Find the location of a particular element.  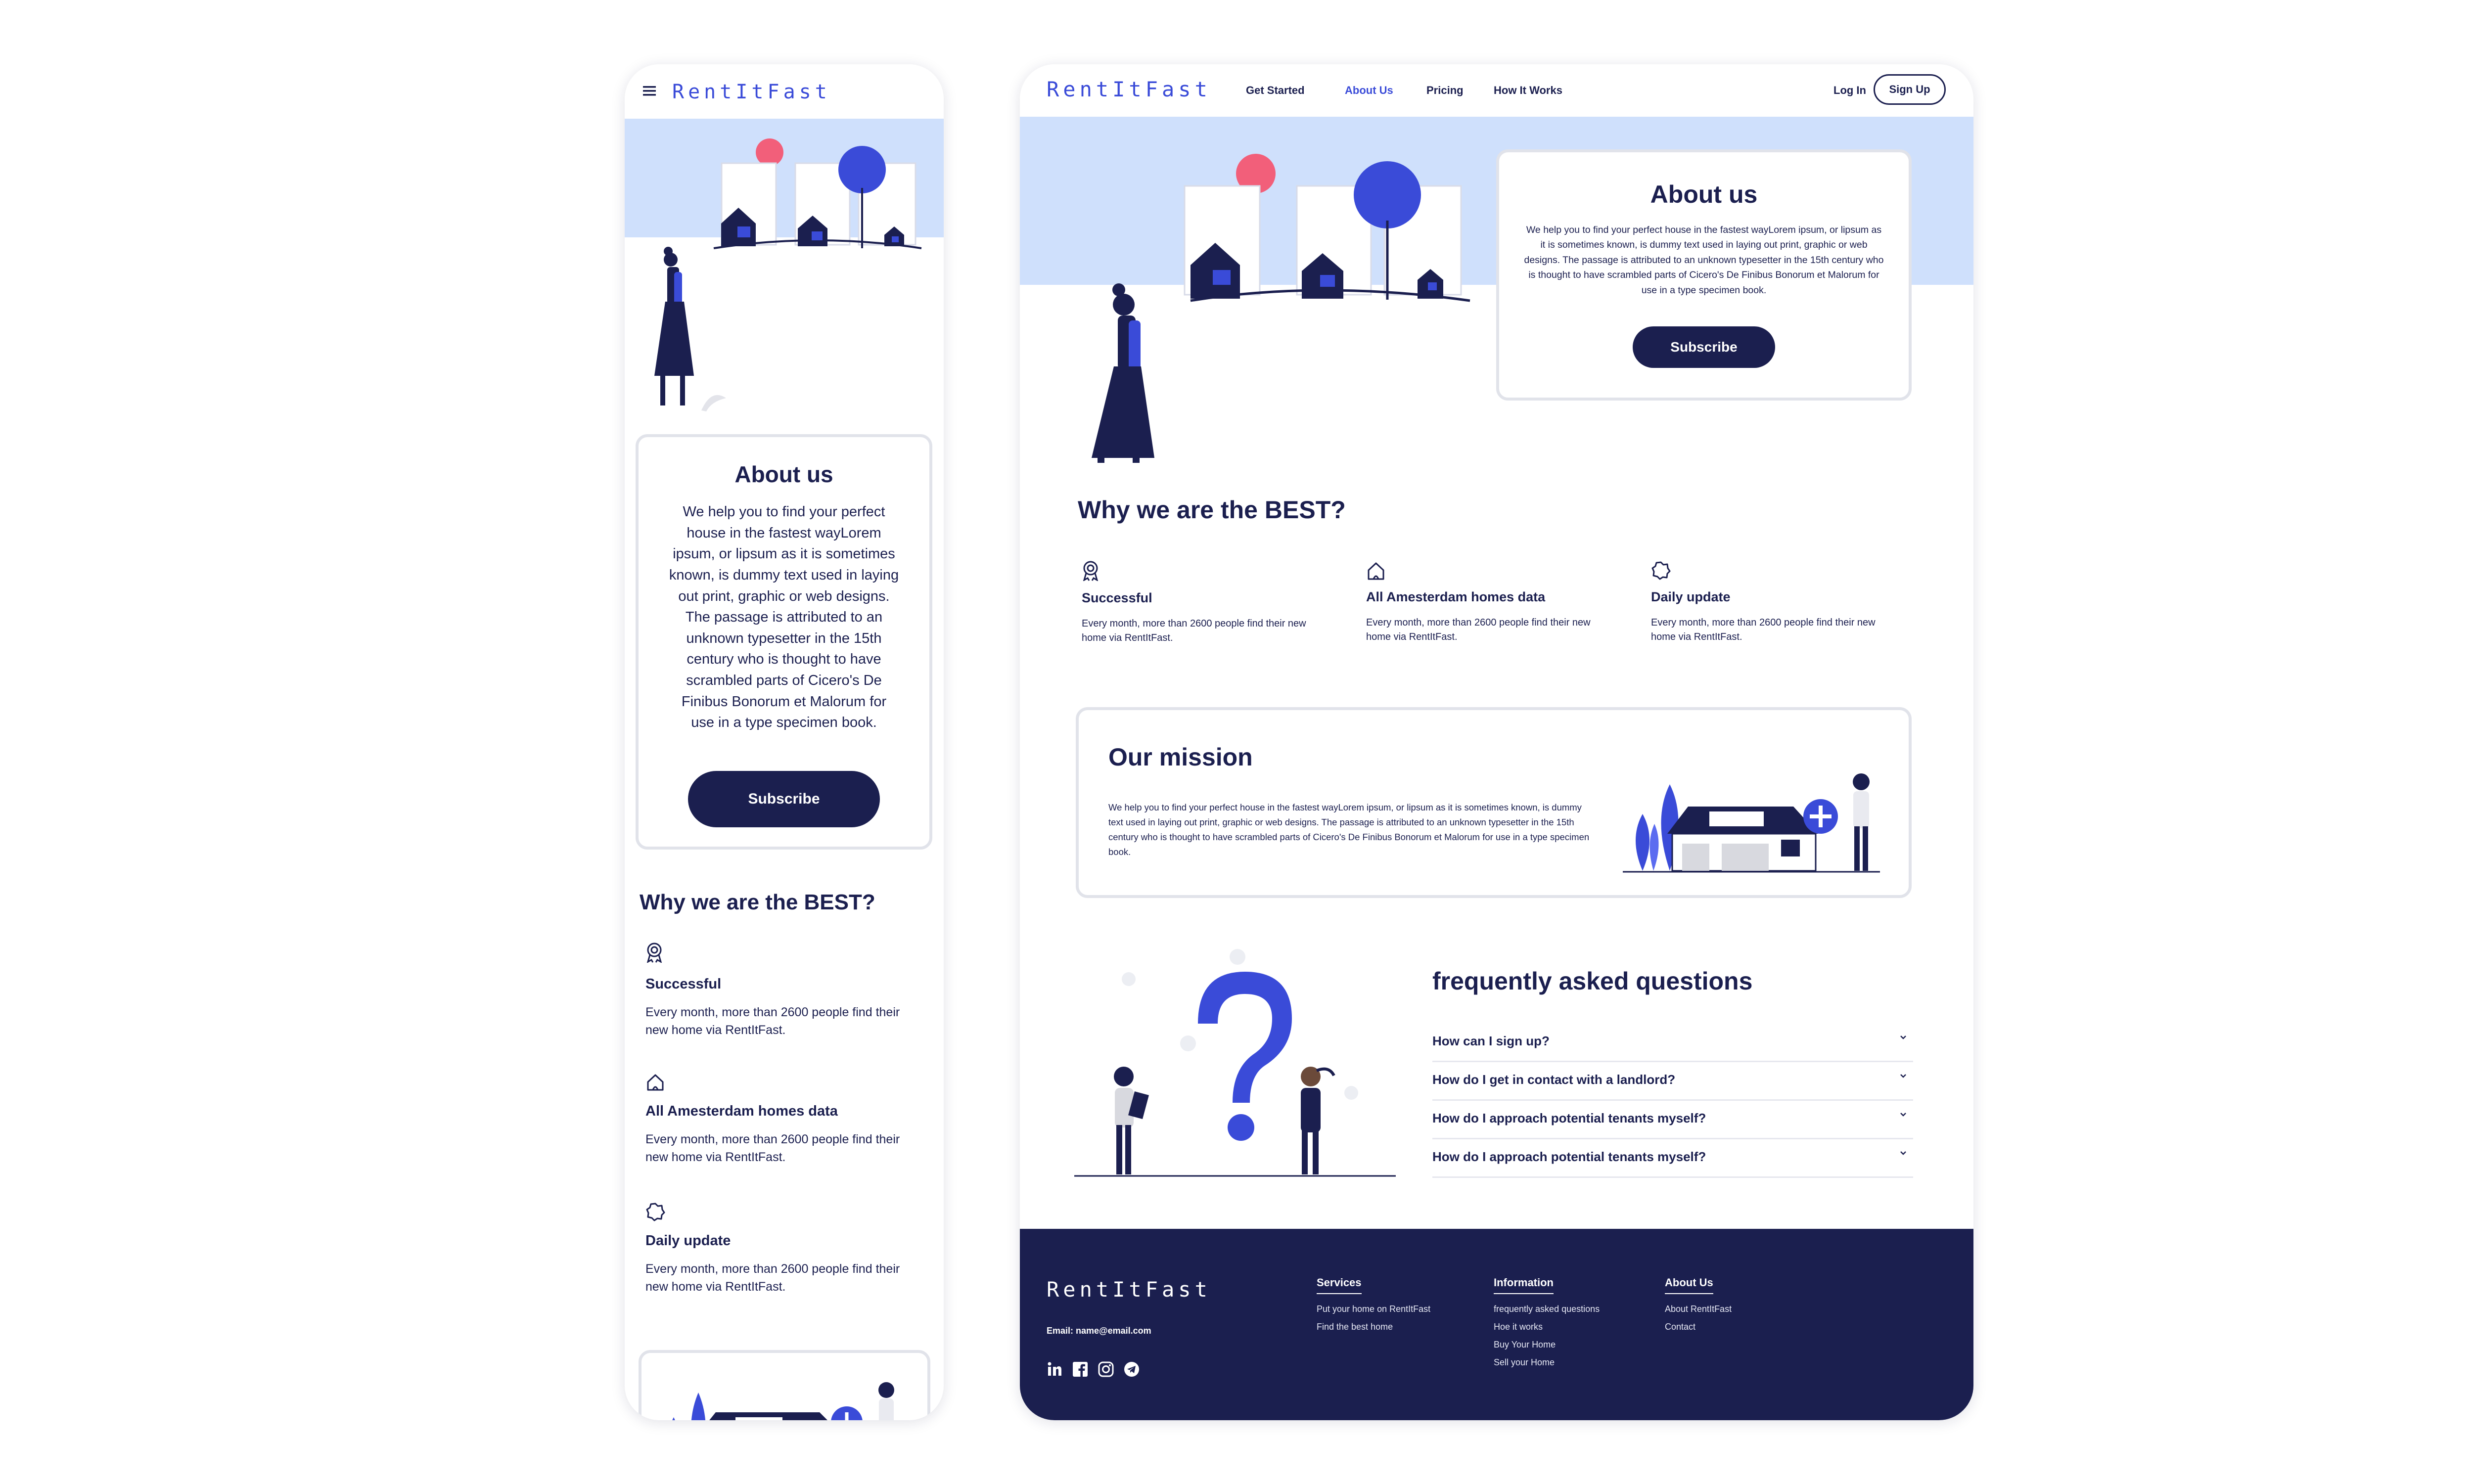

faq-item: How can I sign up? is located at coordinates (1672, 1043).